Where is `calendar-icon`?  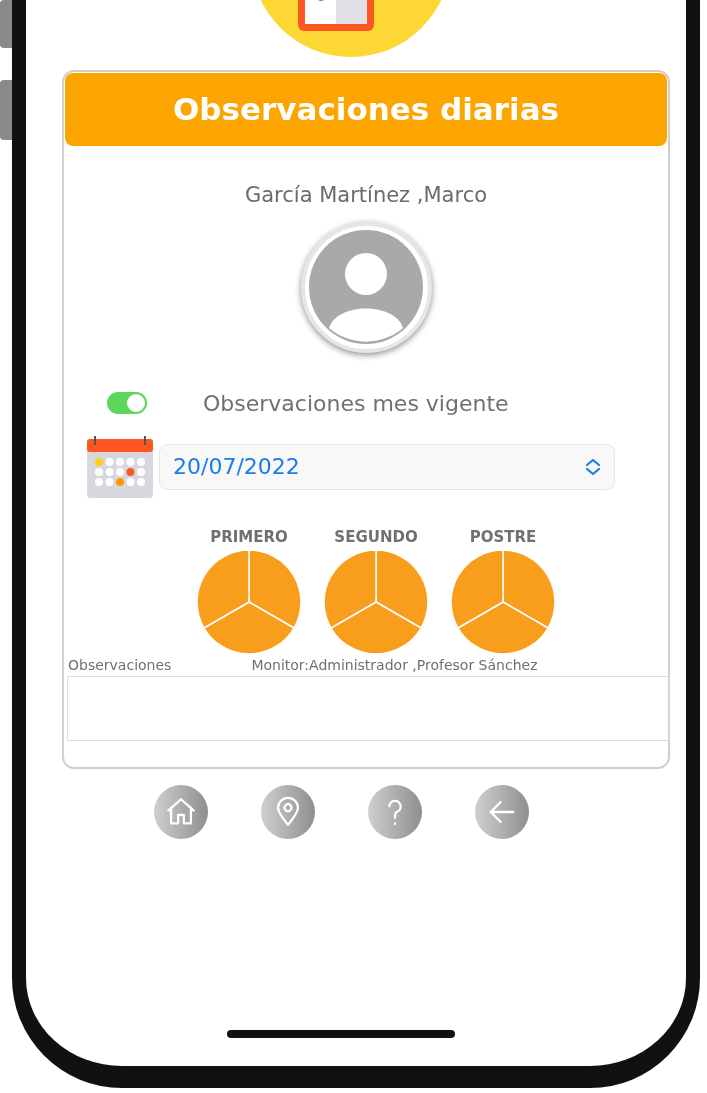
calendar-icon is located at coordinates (120, 466).